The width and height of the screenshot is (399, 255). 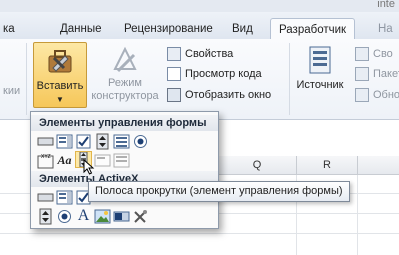 What do you see at coordinates (81, 29) in the screenshot?
I see `tab-data: Данные` at bounding box center [81, 29].